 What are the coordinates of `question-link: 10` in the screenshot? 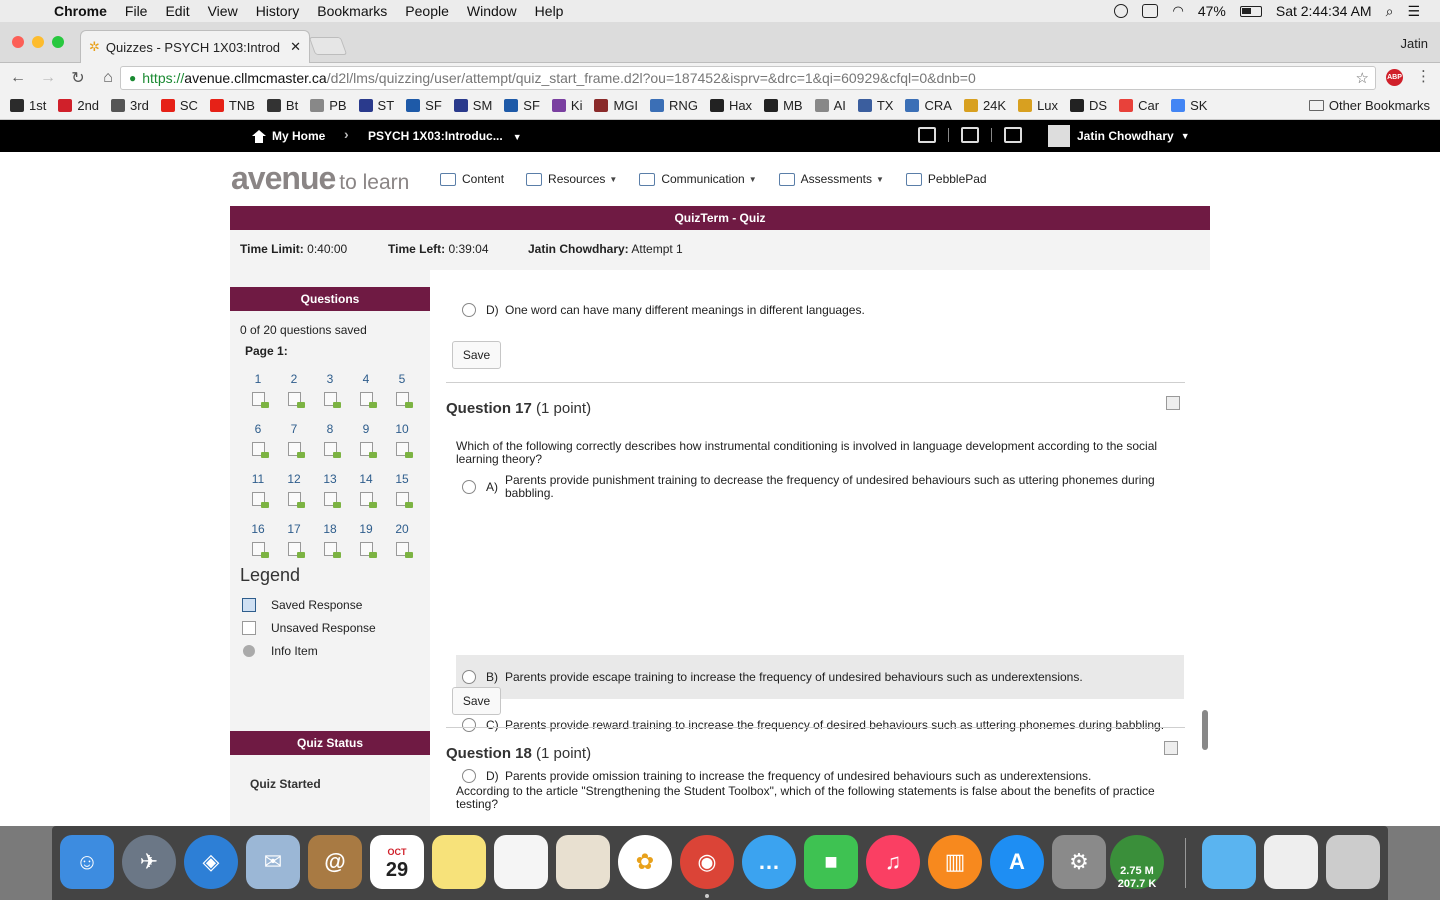 It's located at (402, 440).